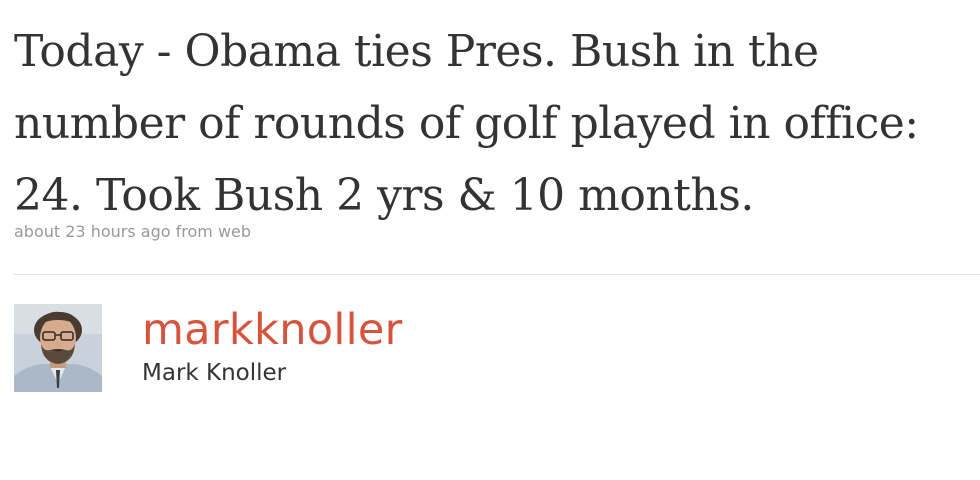  I want to click on author-info: markknoller Mark Knoller, so click(272, 345).